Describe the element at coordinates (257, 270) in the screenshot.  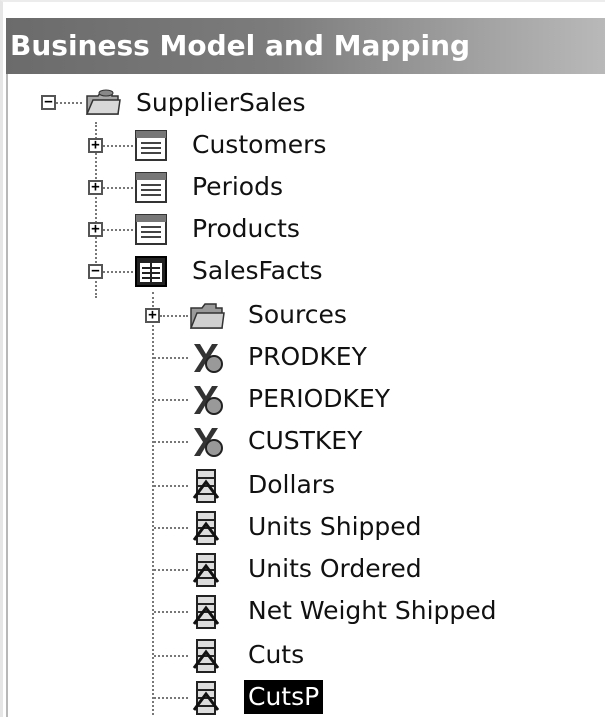
I see `tree-node-label: SalesFacts` at that location.